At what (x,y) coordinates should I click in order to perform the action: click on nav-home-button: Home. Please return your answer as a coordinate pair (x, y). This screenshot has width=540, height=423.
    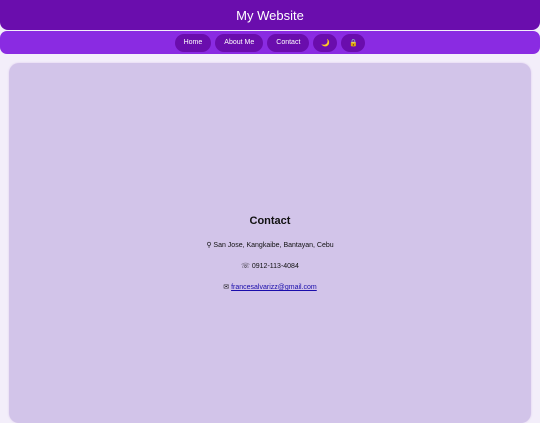
    Looking at the image, I should click on (193, 42).